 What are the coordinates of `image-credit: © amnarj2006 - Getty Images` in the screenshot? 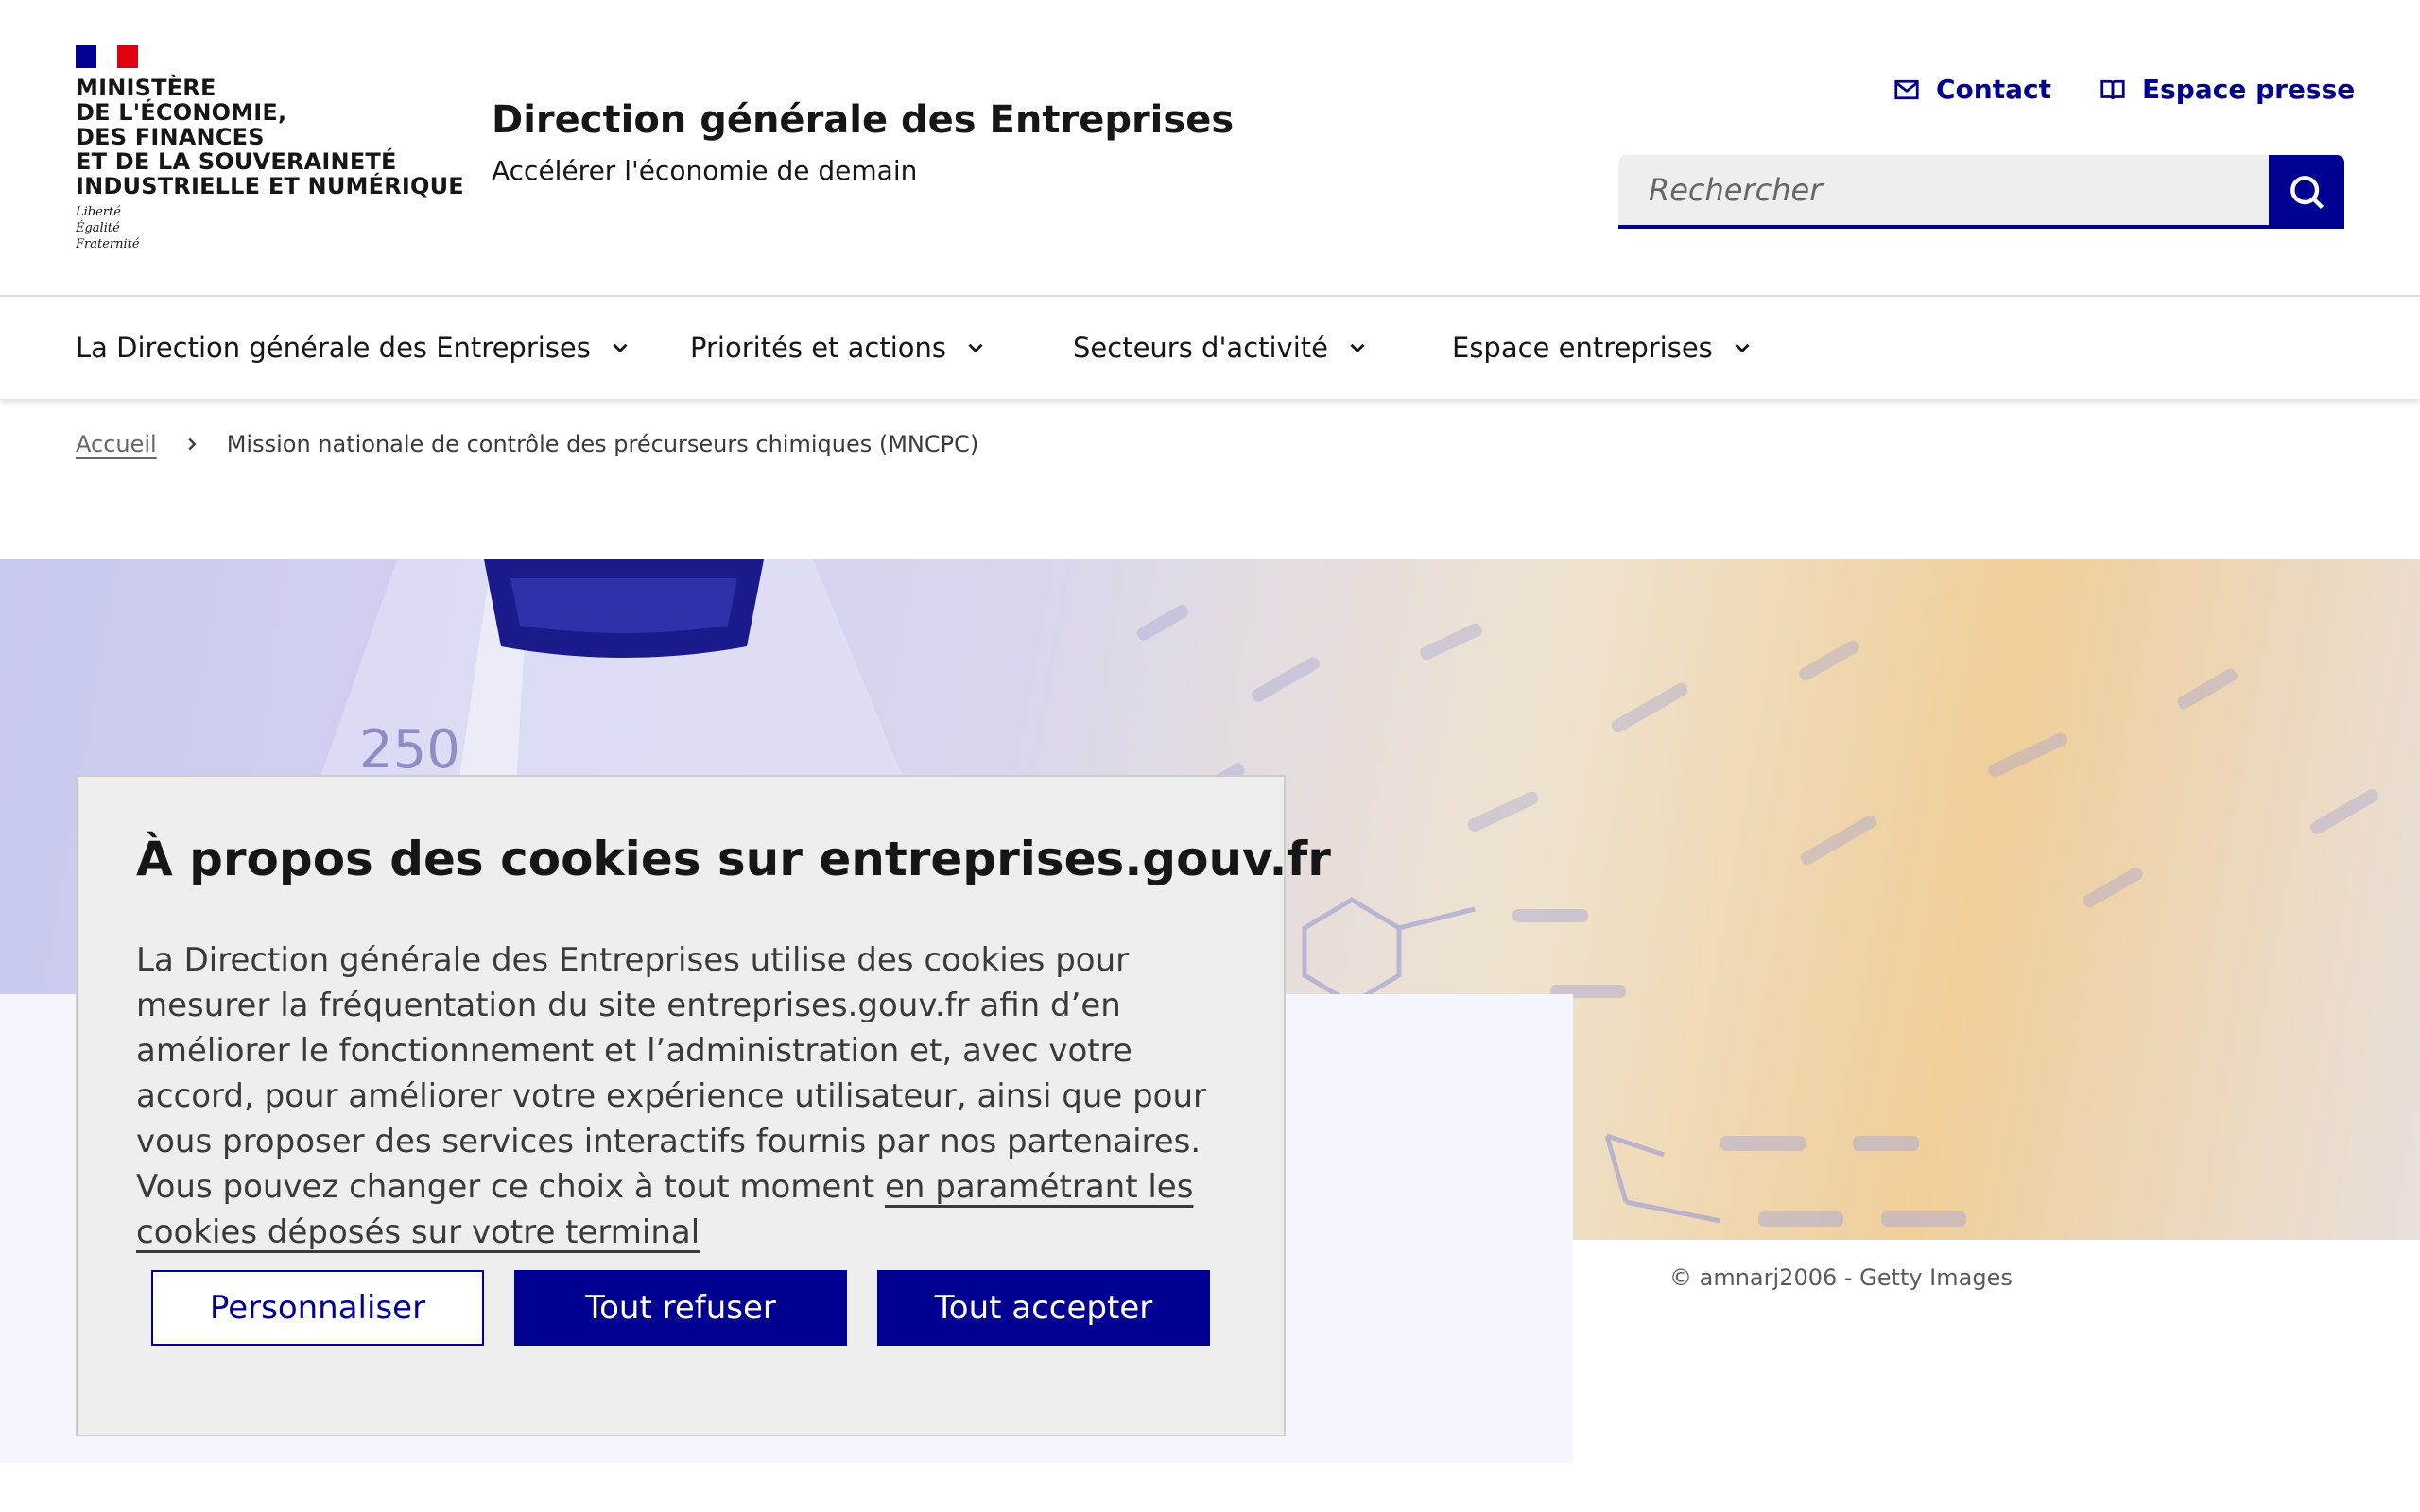 It's located at (1841, 1277).